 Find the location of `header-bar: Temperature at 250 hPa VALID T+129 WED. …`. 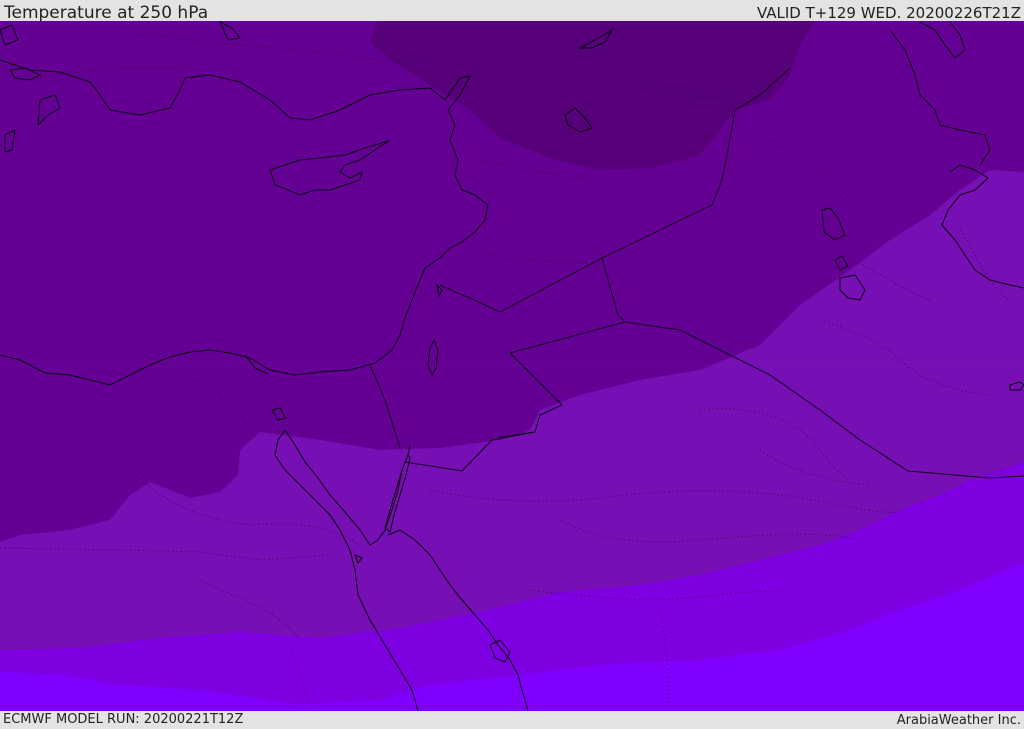

header-bar: Temperature at 250 hPa VALID T+129 WED. … is located at coordinates (512, 11).